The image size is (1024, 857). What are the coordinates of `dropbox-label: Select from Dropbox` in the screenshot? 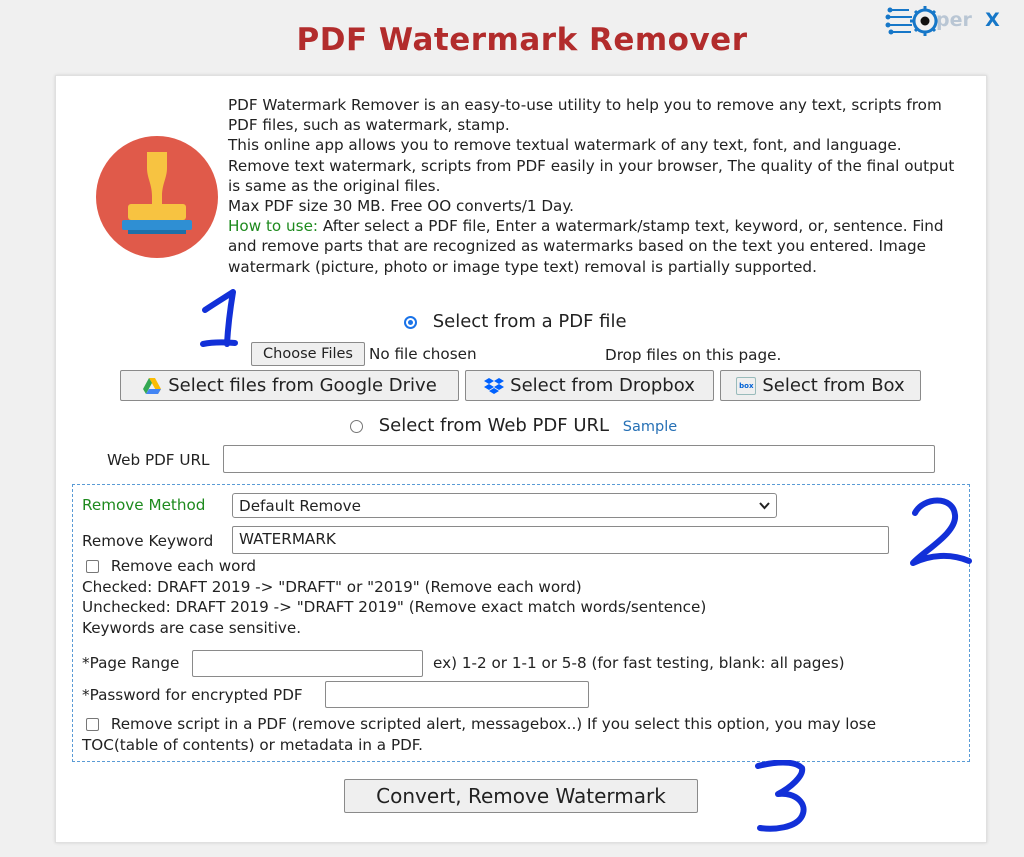 It's located at (602, 385).